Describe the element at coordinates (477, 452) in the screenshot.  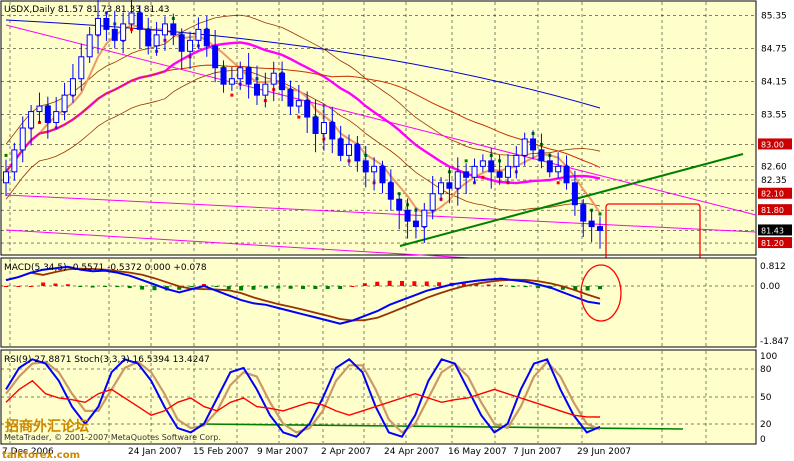
I see `time-axis-label: 16 May 2007` at that location.